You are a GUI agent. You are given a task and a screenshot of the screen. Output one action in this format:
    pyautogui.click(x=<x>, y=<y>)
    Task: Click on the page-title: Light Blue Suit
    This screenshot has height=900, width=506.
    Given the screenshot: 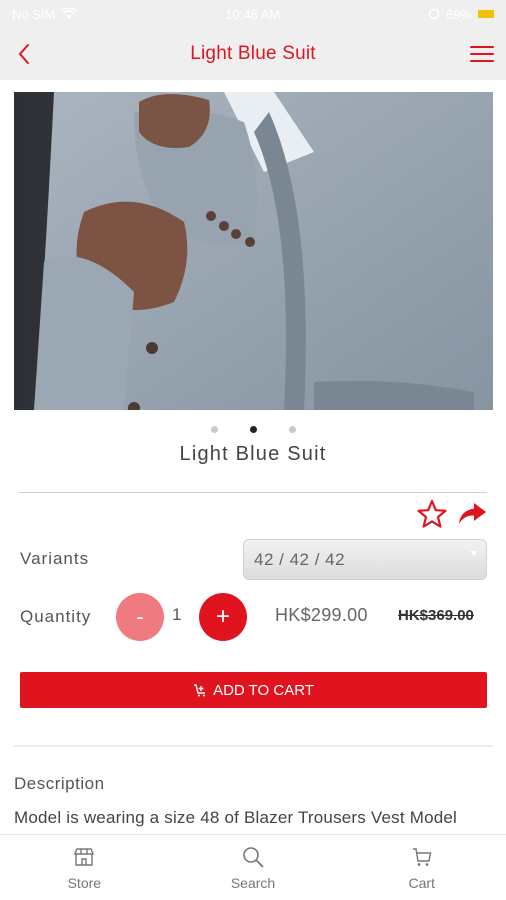 What is the action you would take?
    pyautogui.click(x=253, y=53)
    